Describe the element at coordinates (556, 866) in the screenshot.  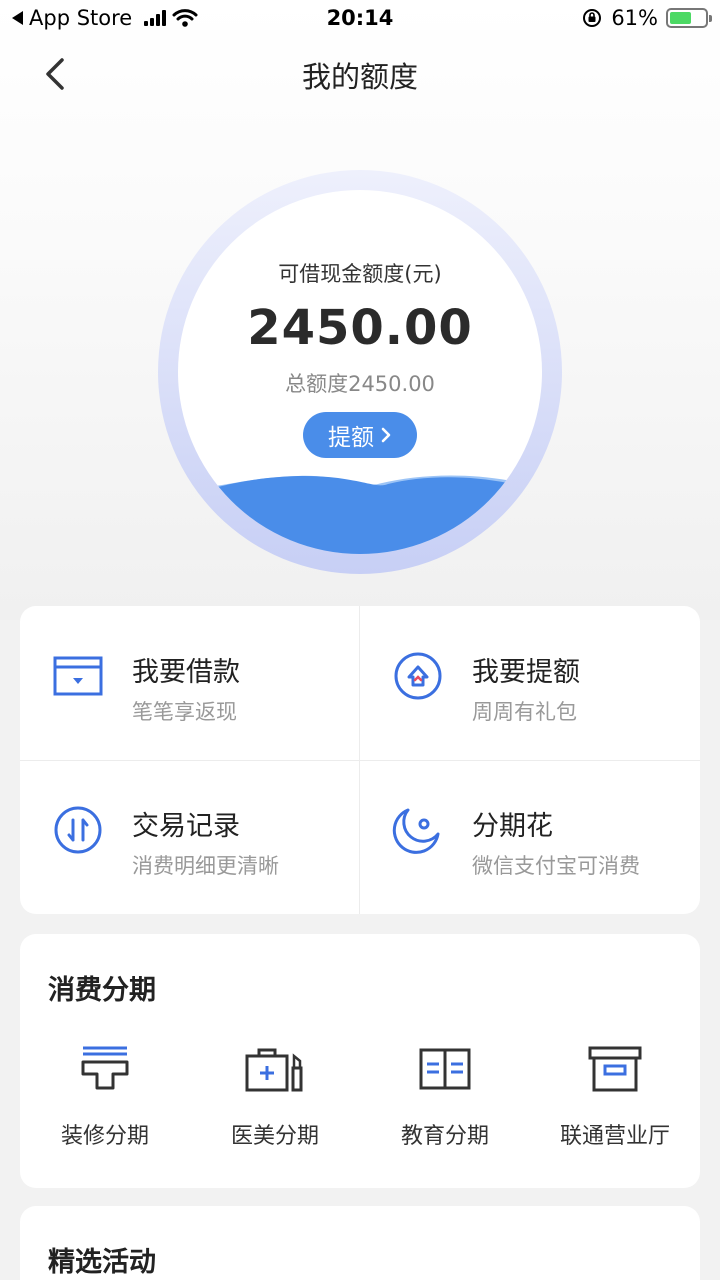
I see `grid-item-subtitle: 微信支付宝可消费` at that location.